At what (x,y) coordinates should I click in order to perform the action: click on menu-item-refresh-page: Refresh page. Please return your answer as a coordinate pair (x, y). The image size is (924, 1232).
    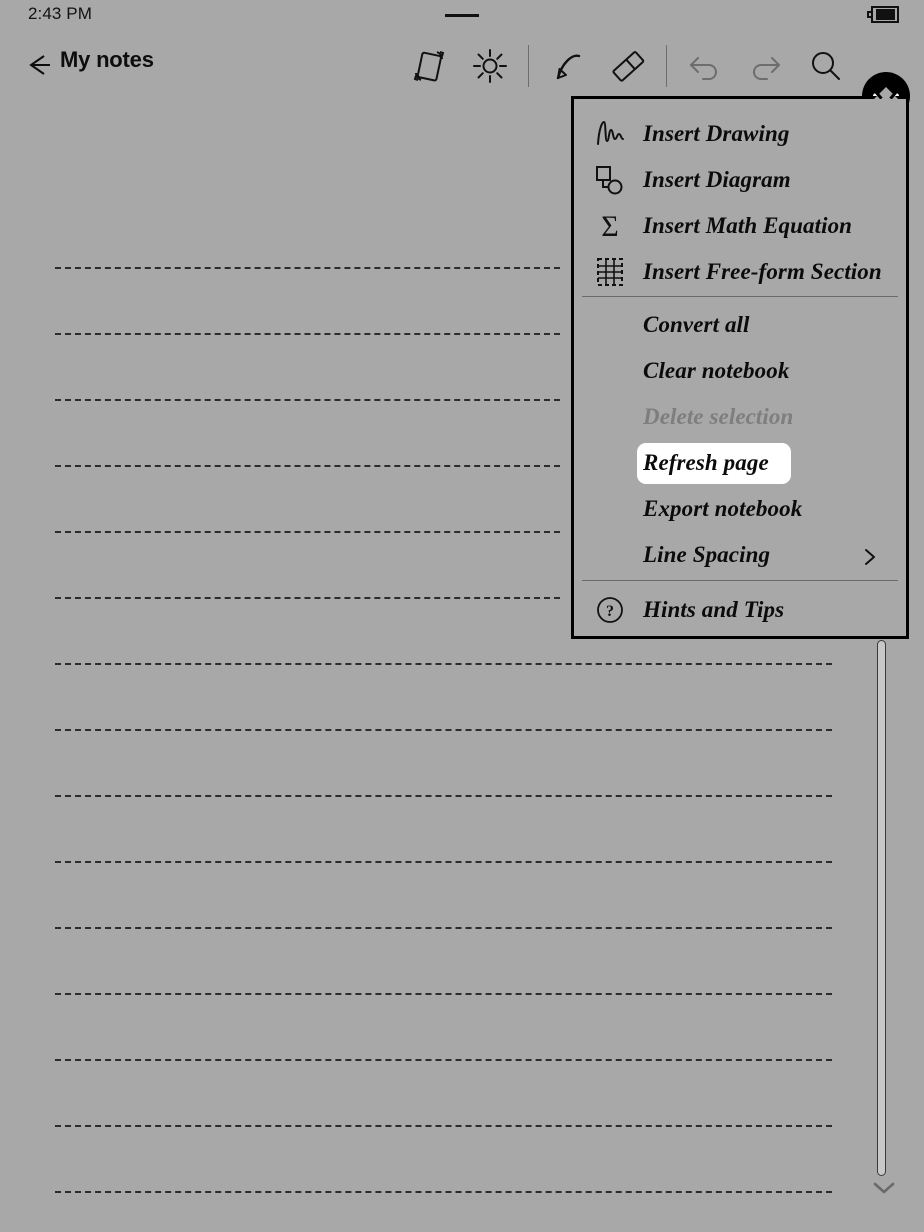
    Looking at the image, I should click on (740, 463).